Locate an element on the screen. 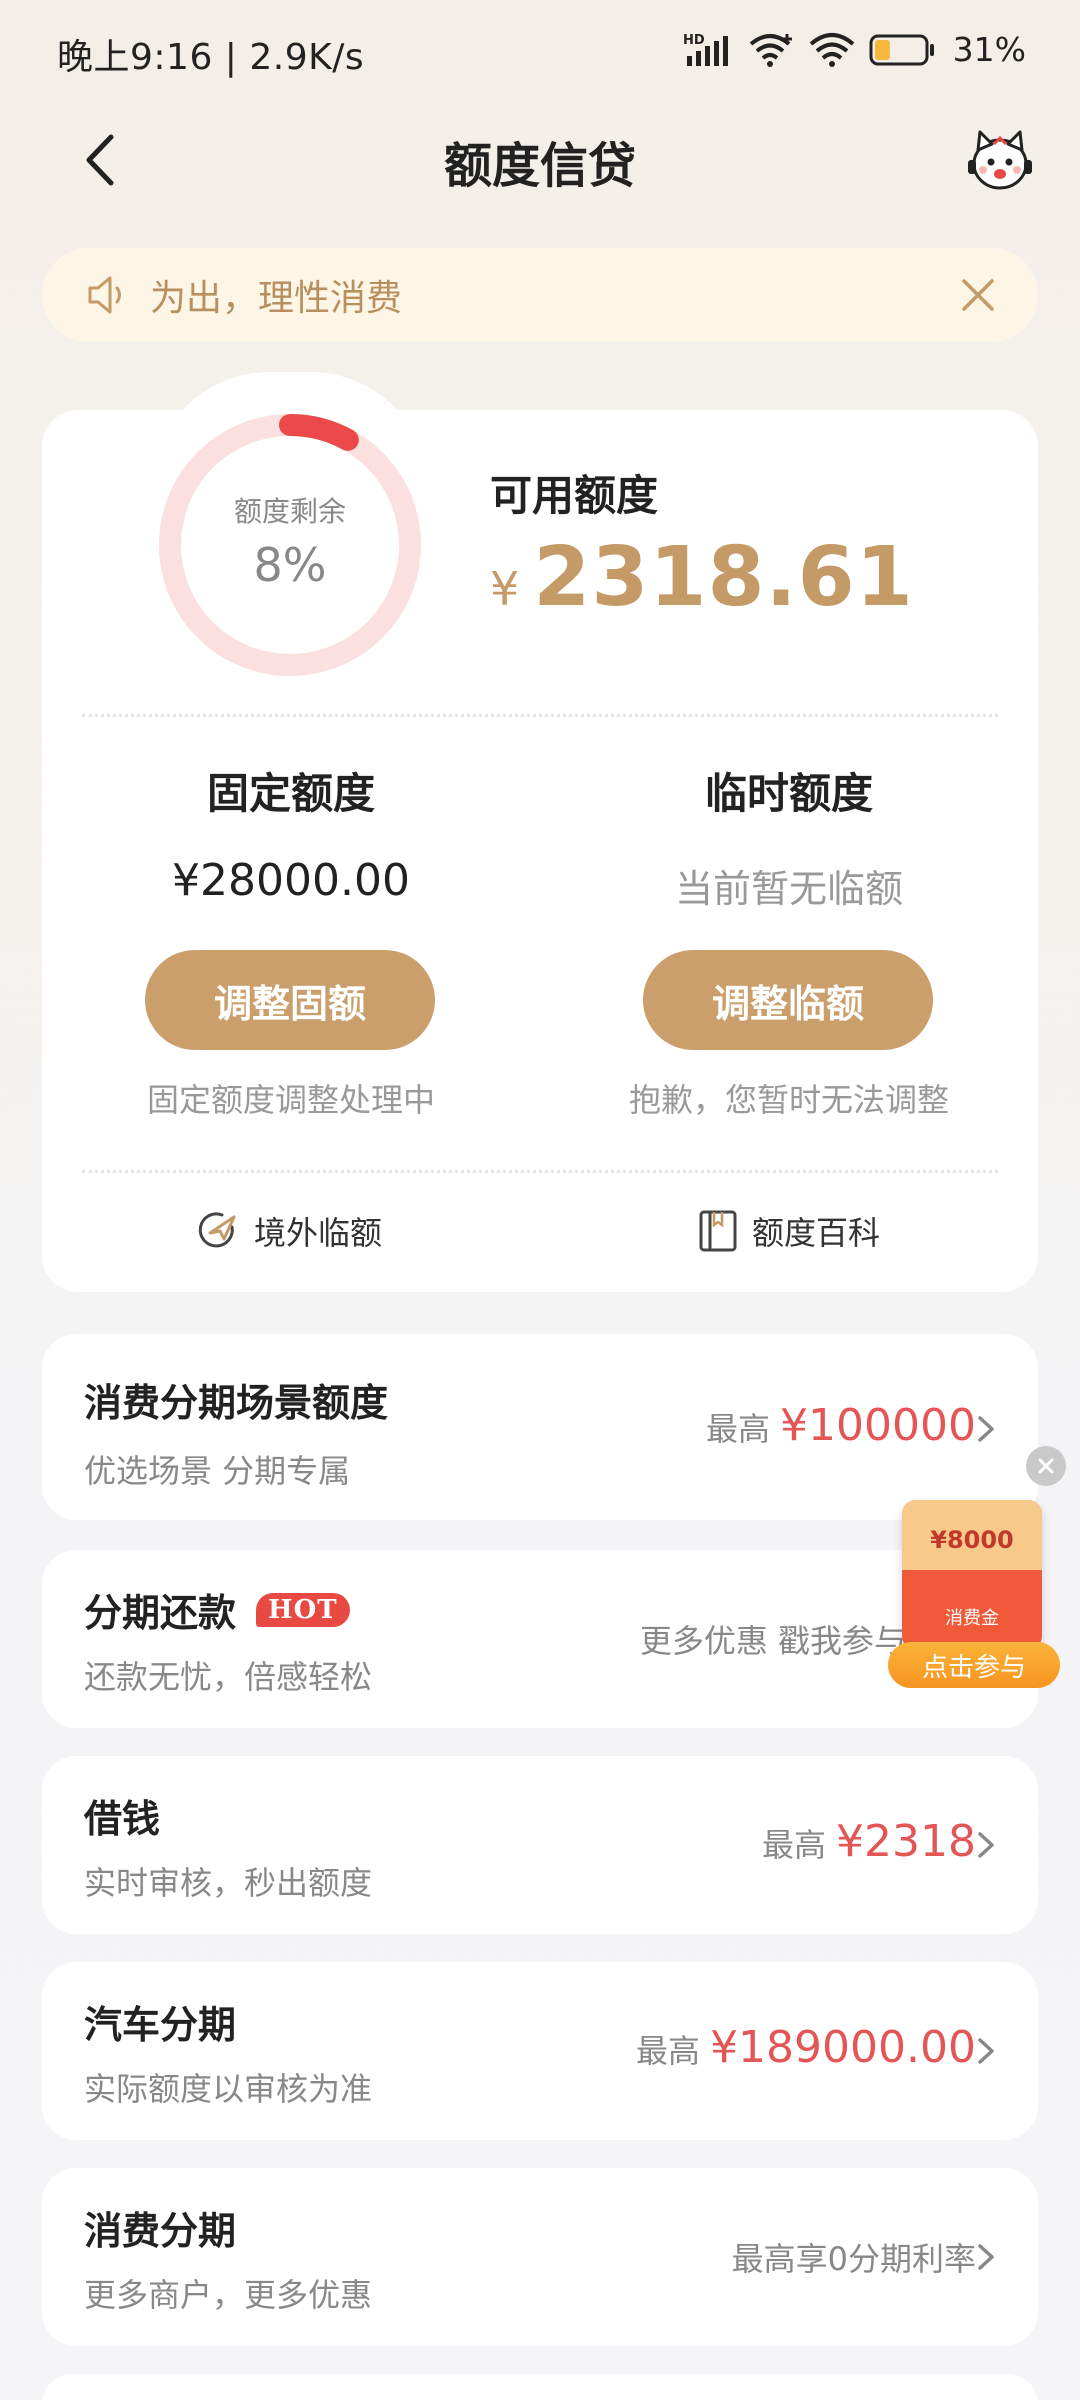 The width and height of the screenshot is (1080, 2400). item-limit: 最高 ¥2318 is located at coordinates (869, 1841).